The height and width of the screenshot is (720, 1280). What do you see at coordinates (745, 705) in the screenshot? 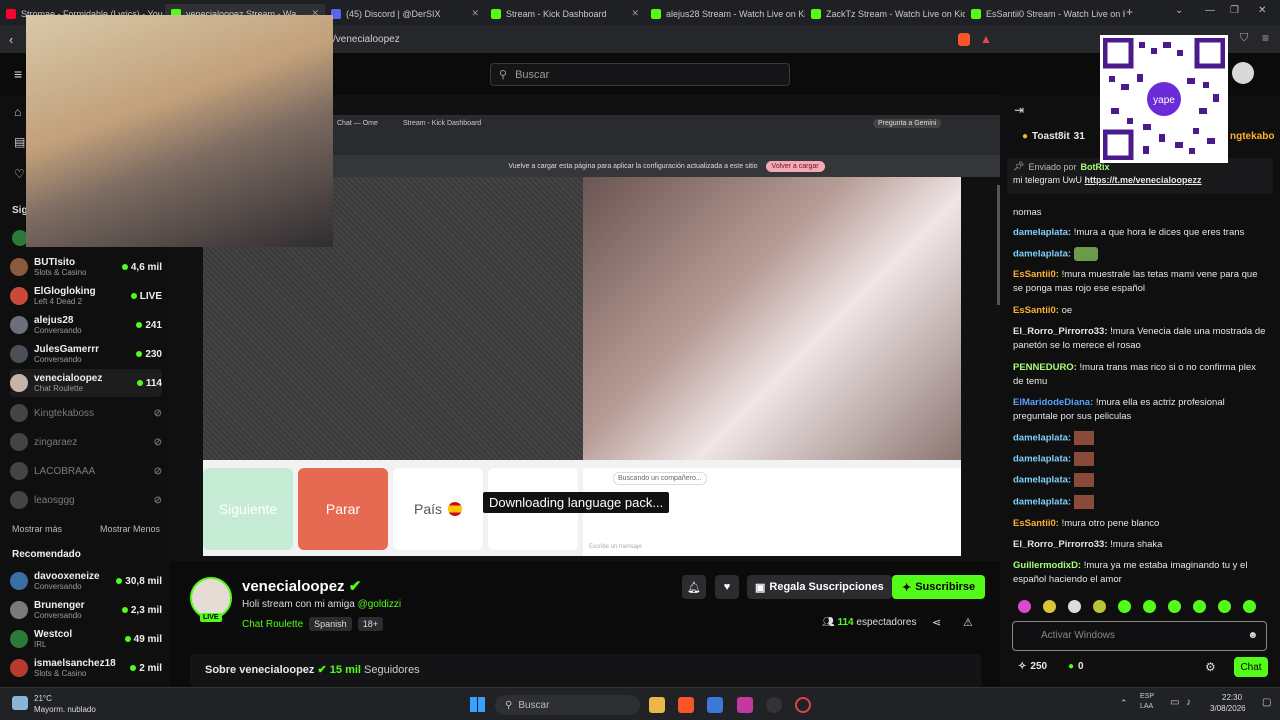
I see `app-icon` at bounding box center [745, 705].